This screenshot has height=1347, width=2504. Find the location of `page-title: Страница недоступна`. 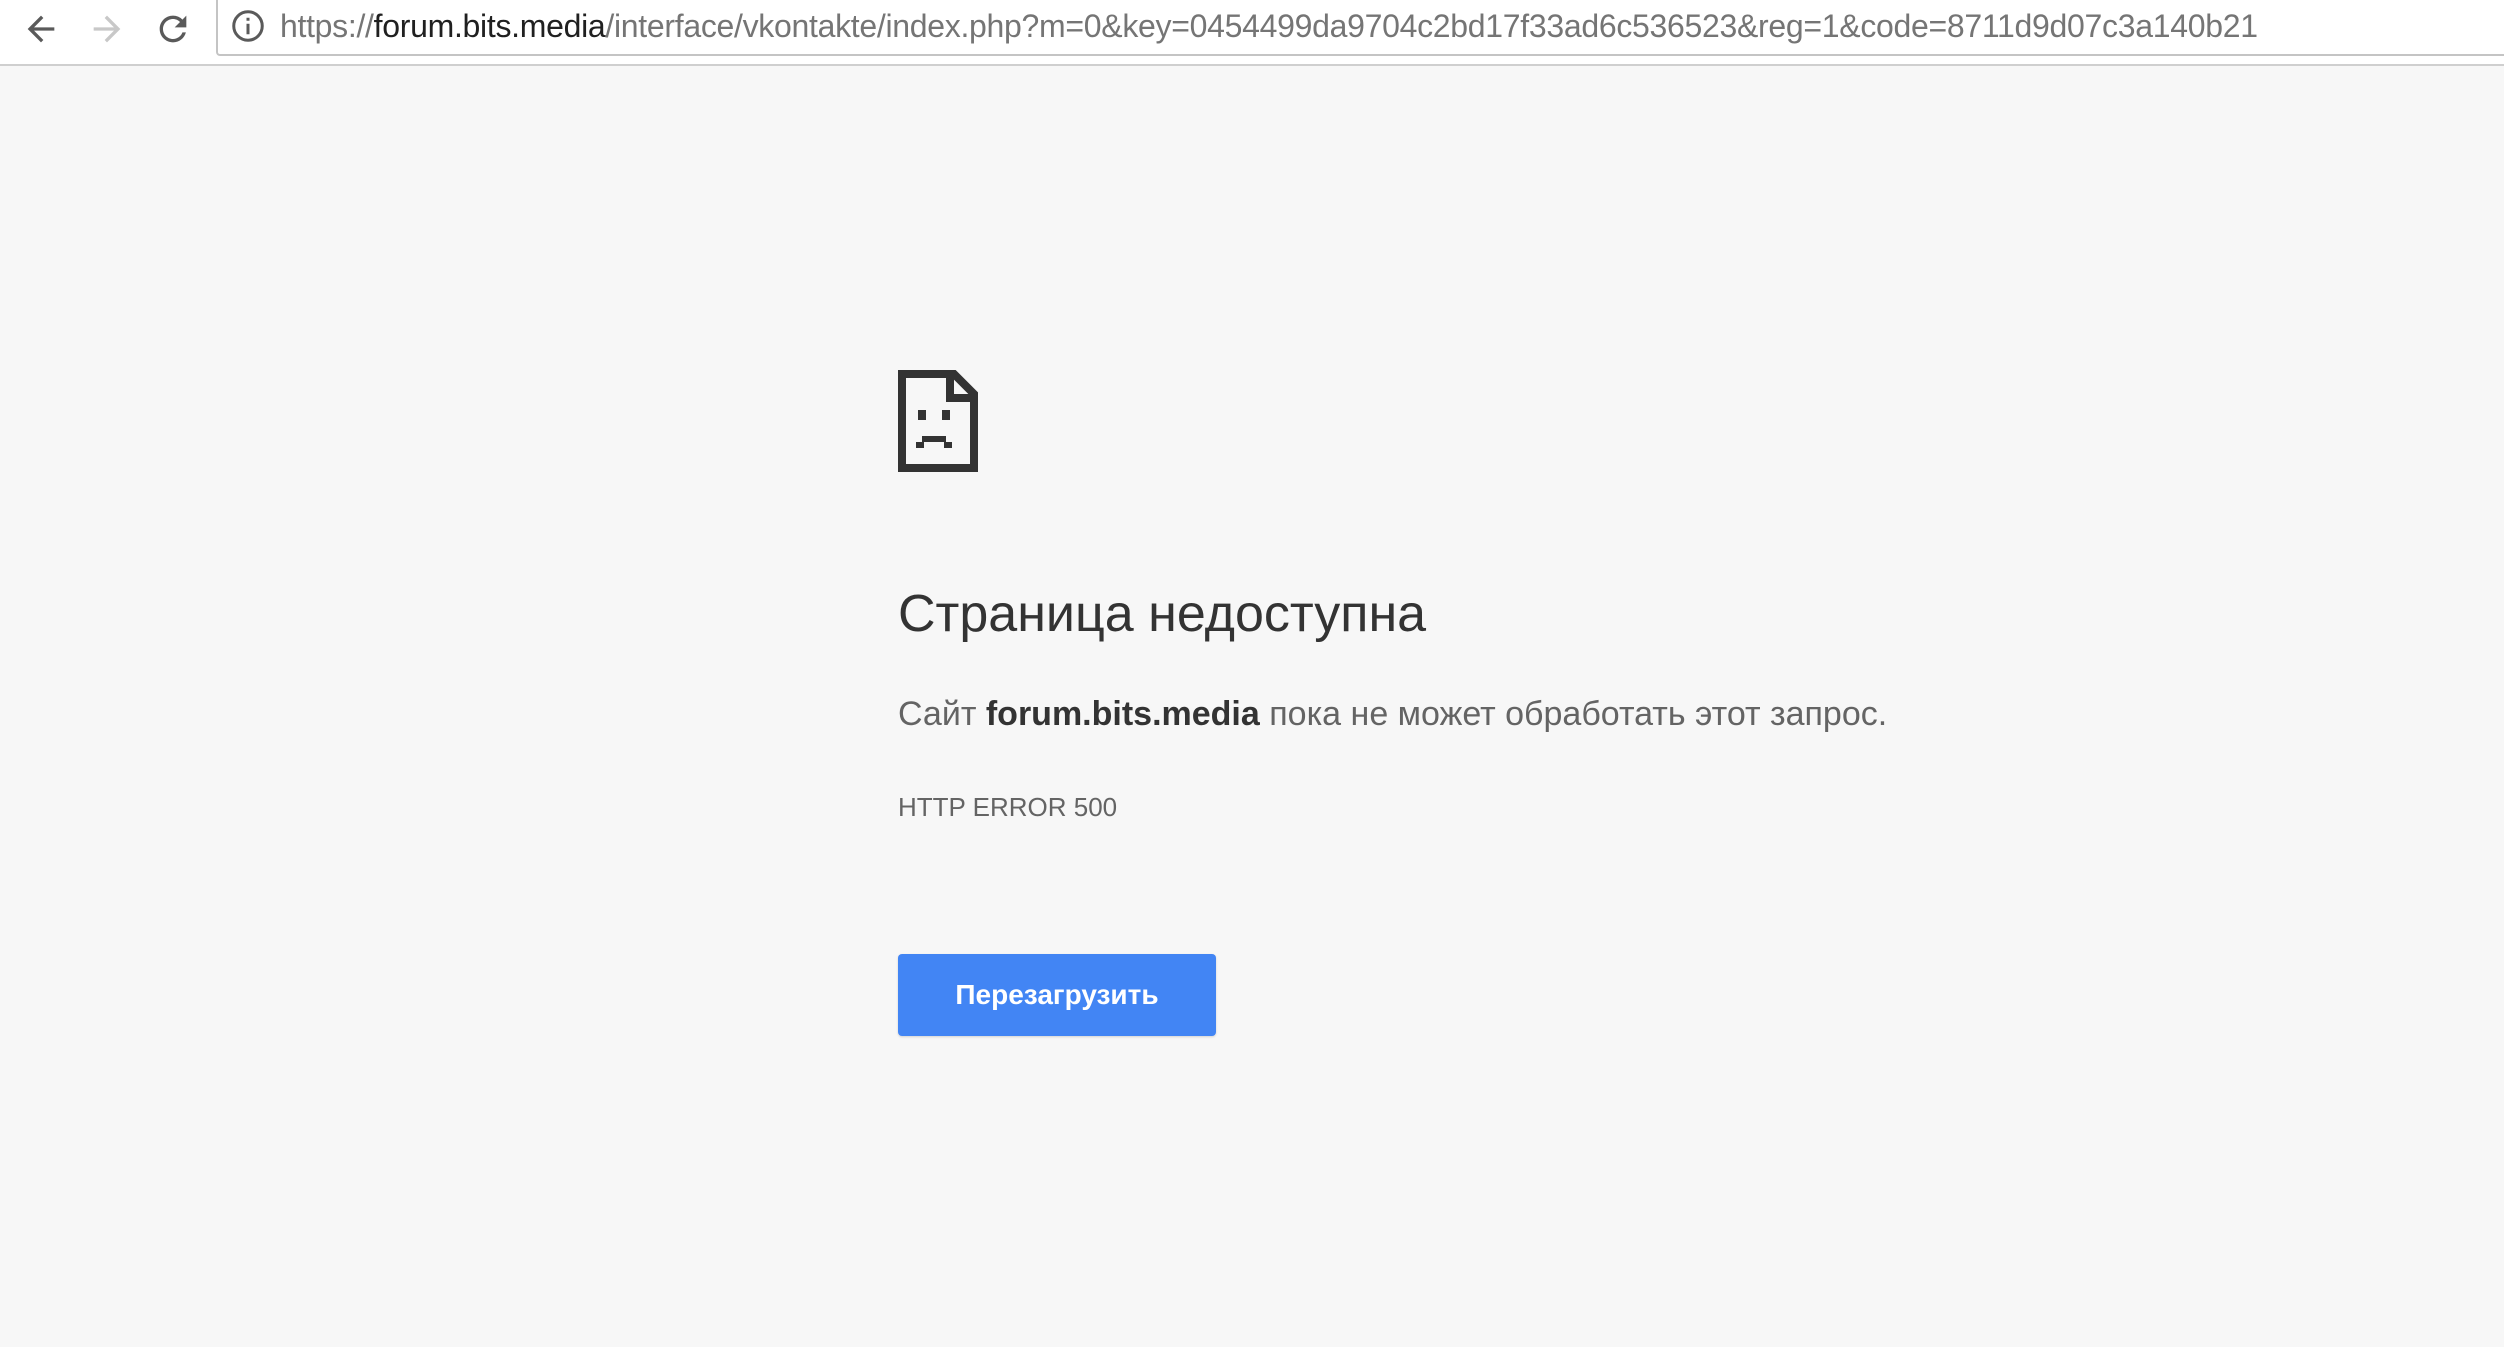

page-title: Страница недоступна is located at coordinates (1162, 614).